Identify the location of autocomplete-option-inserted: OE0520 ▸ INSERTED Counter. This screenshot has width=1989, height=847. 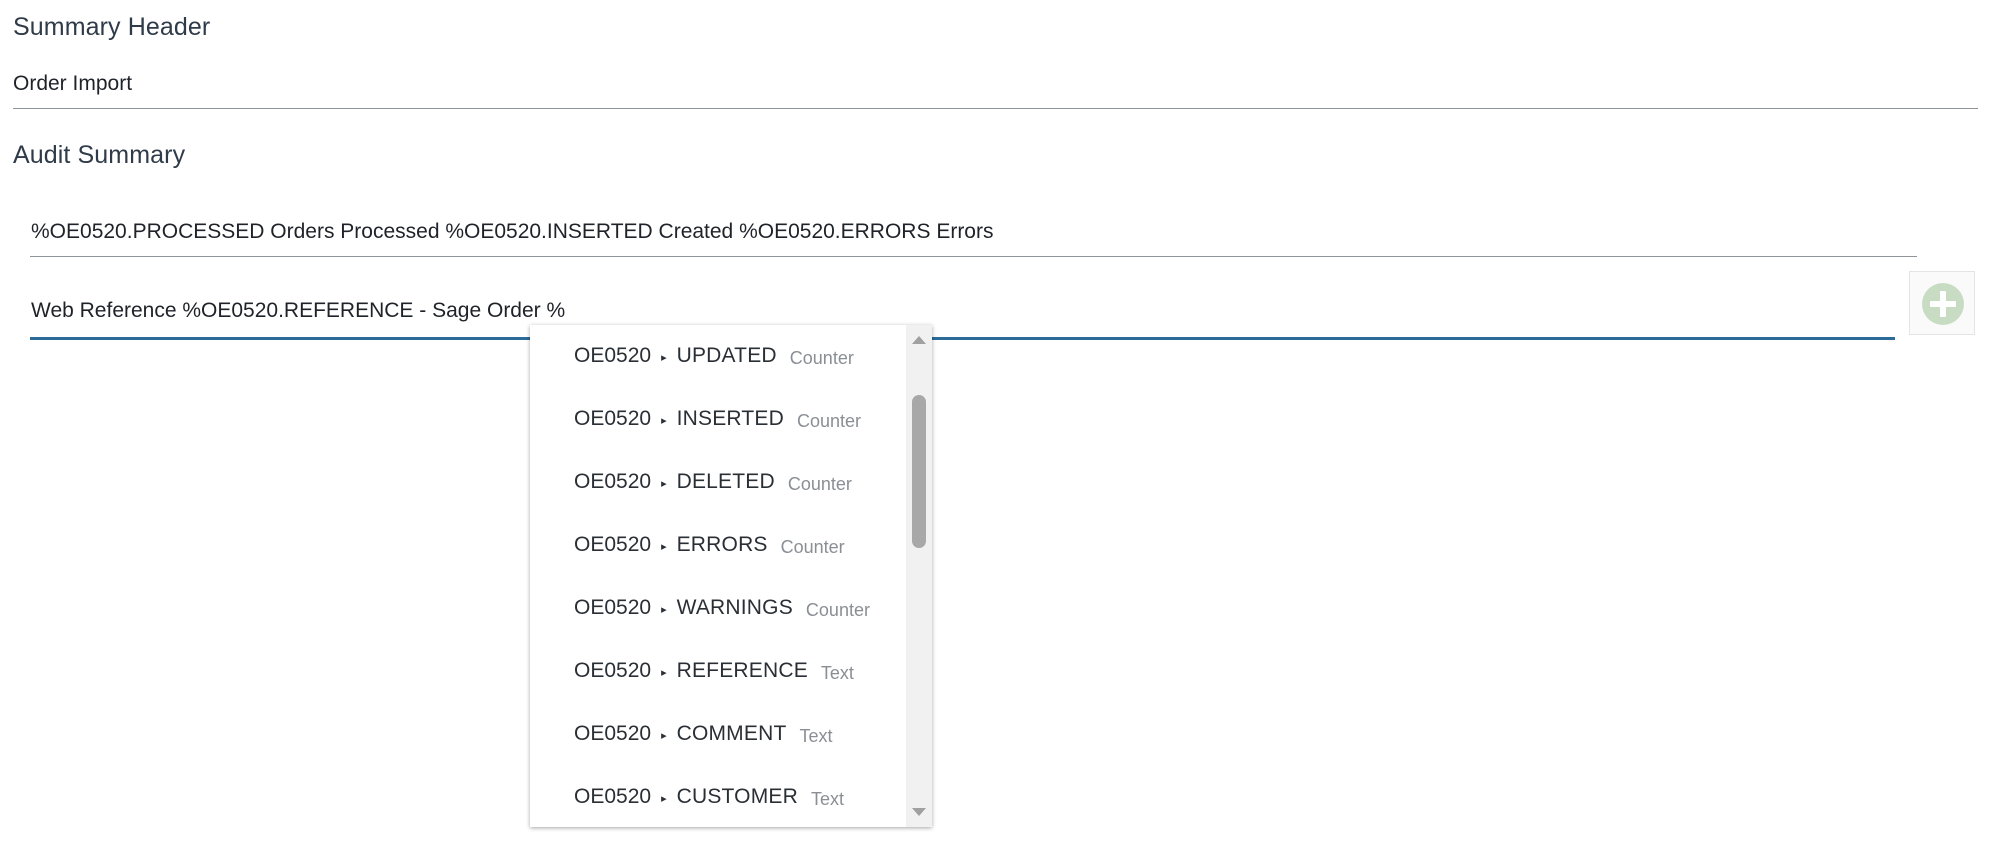
(717, 419).